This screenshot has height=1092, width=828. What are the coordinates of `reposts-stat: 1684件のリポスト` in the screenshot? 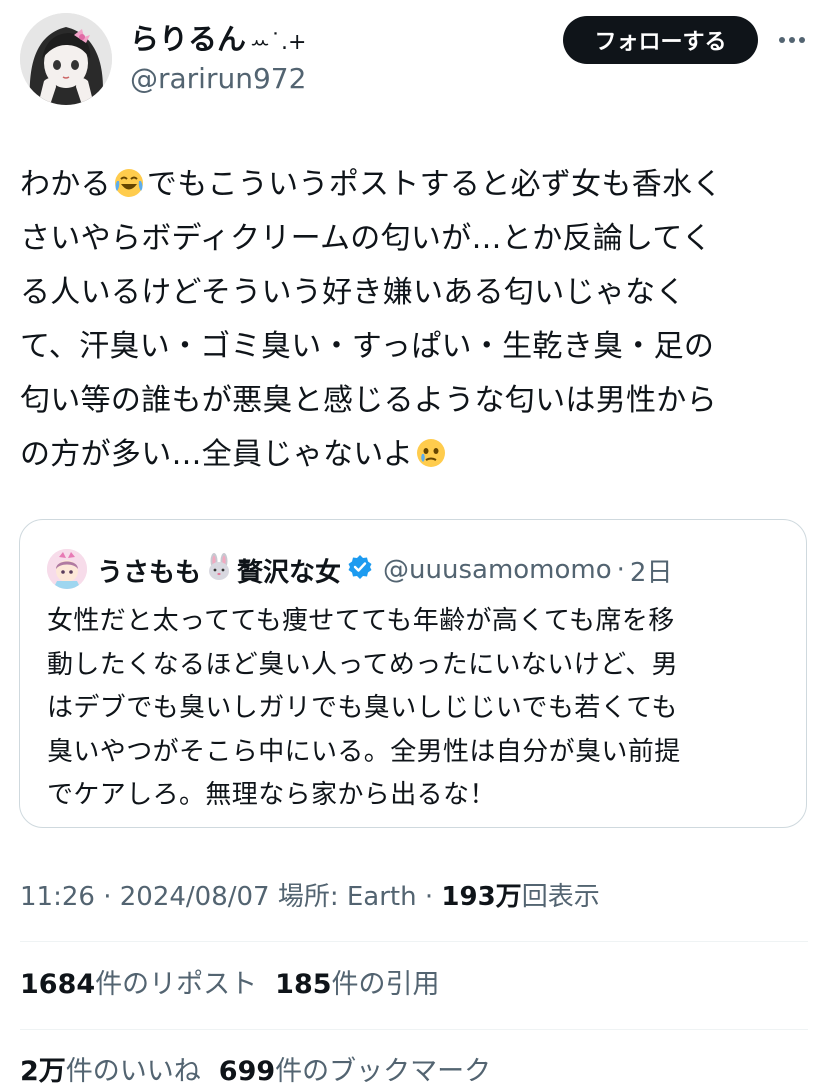 It's located at (147, 984).